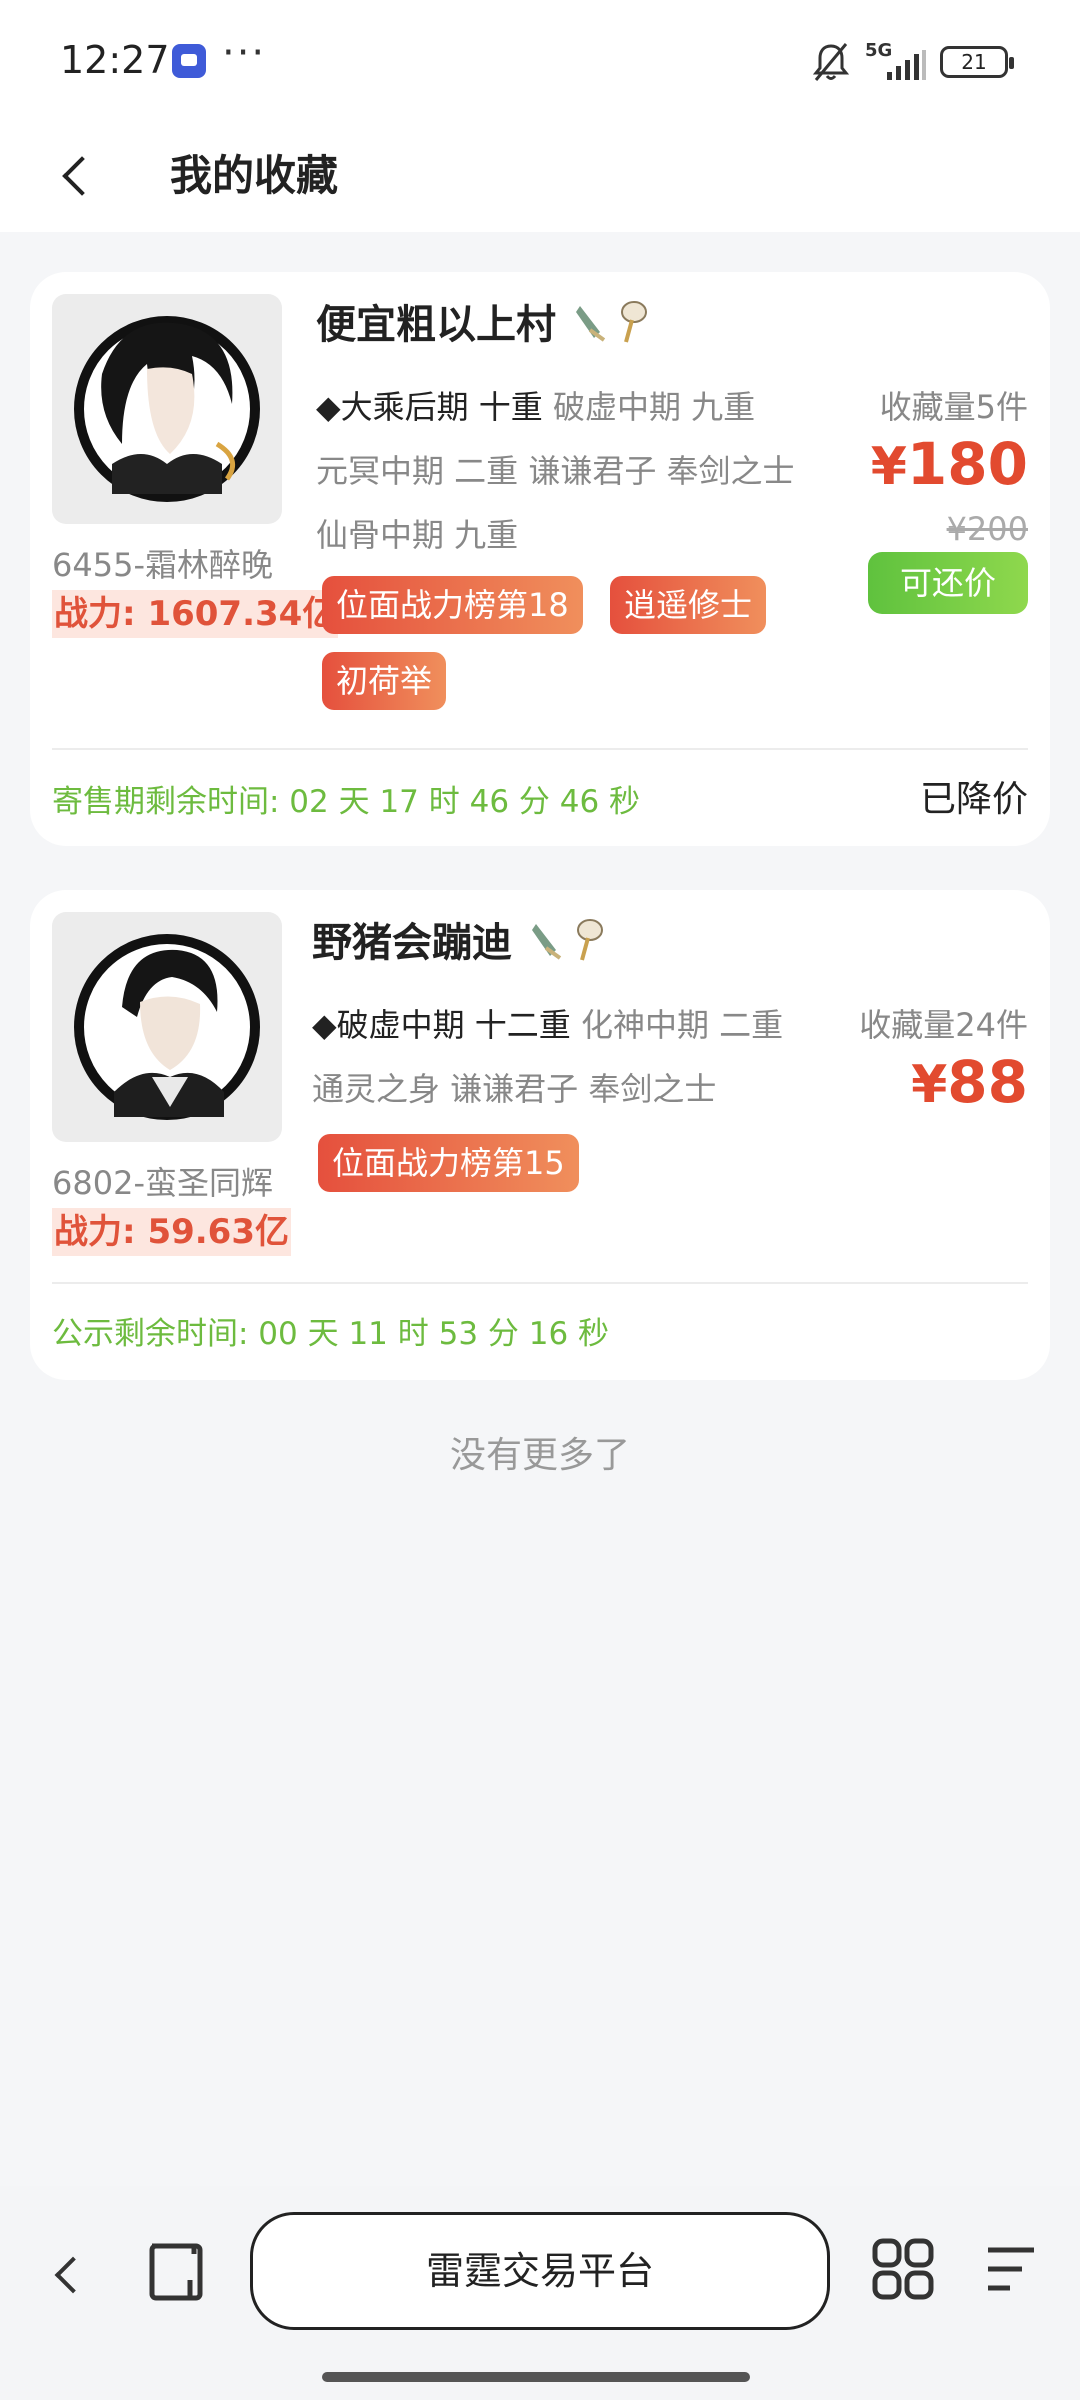 Image resolution: width=1080 pixels, height=2400 pixels. What do you see at coordinates (973, 799) in the screenshot?
I see `price-dropped-label: 已降价` at bounding box center [973, 799].